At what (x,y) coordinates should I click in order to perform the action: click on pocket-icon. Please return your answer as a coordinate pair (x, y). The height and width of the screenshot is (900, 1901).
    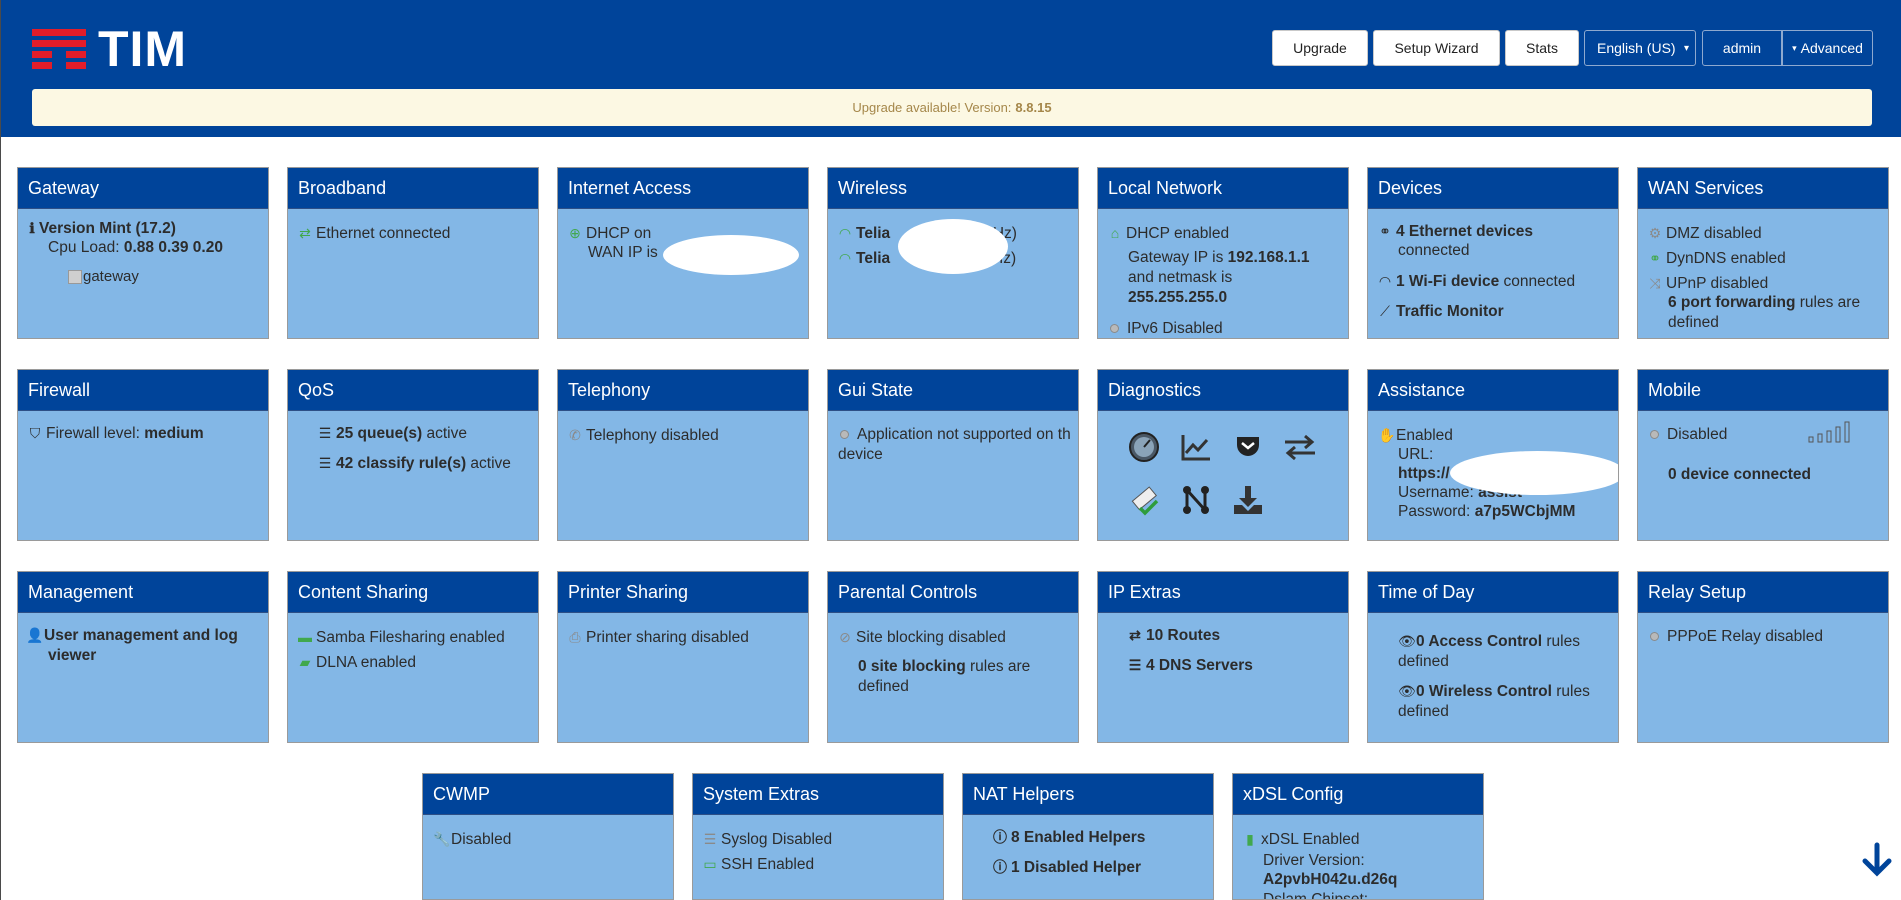
    Looking at the image, I should click on (1248, 447).